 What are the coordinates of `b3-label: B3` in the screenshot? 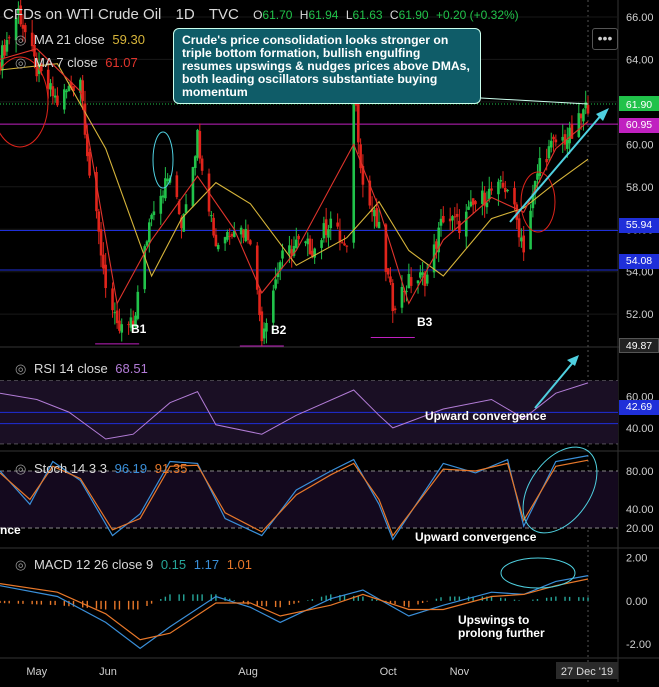 It's located at (425, 322).